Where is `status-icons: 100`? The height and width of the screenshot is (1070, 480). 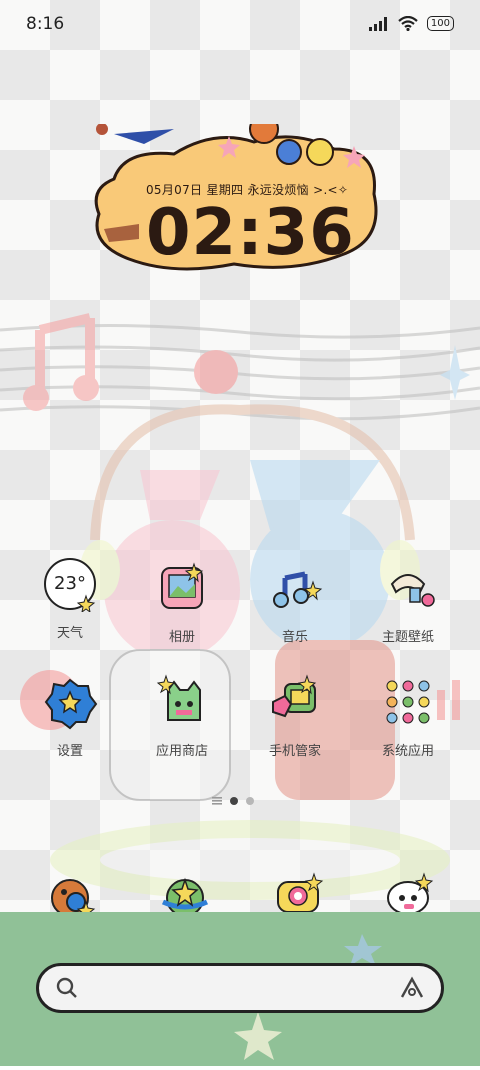 status-icons: 100 is located at coordinates (411, 23).